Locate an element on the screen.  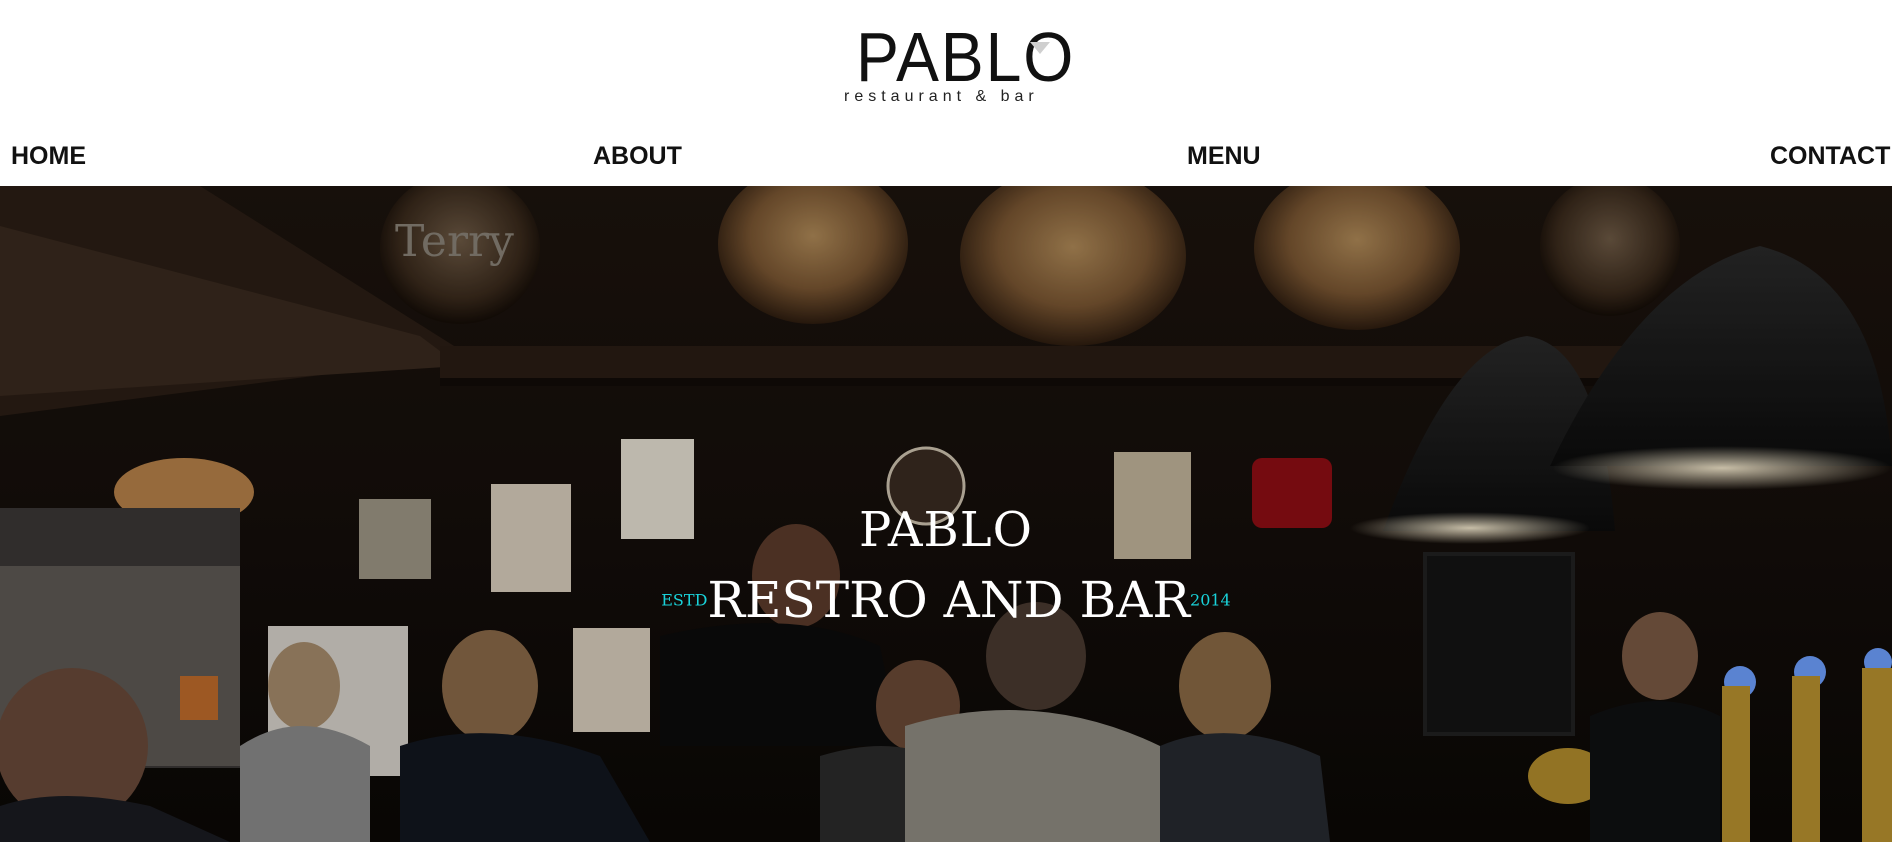
main-nav: HOME ABOUT MENU CONTACT is located at coordinates (946, 156).